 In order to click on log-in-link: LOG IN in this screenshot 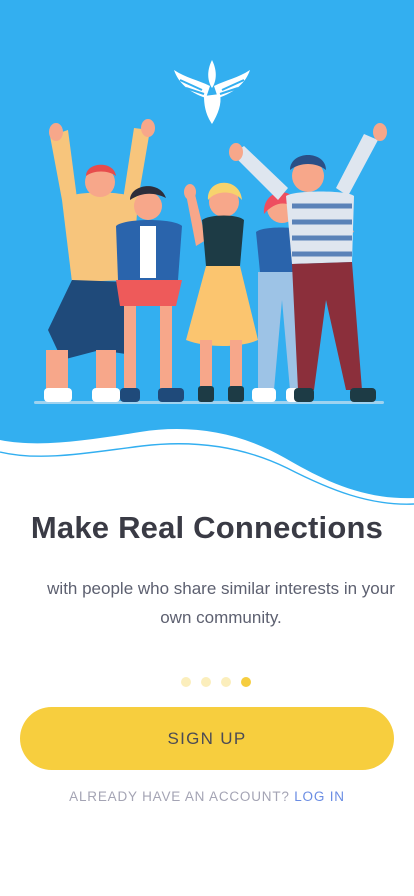, I will do `click(319, 796)`.